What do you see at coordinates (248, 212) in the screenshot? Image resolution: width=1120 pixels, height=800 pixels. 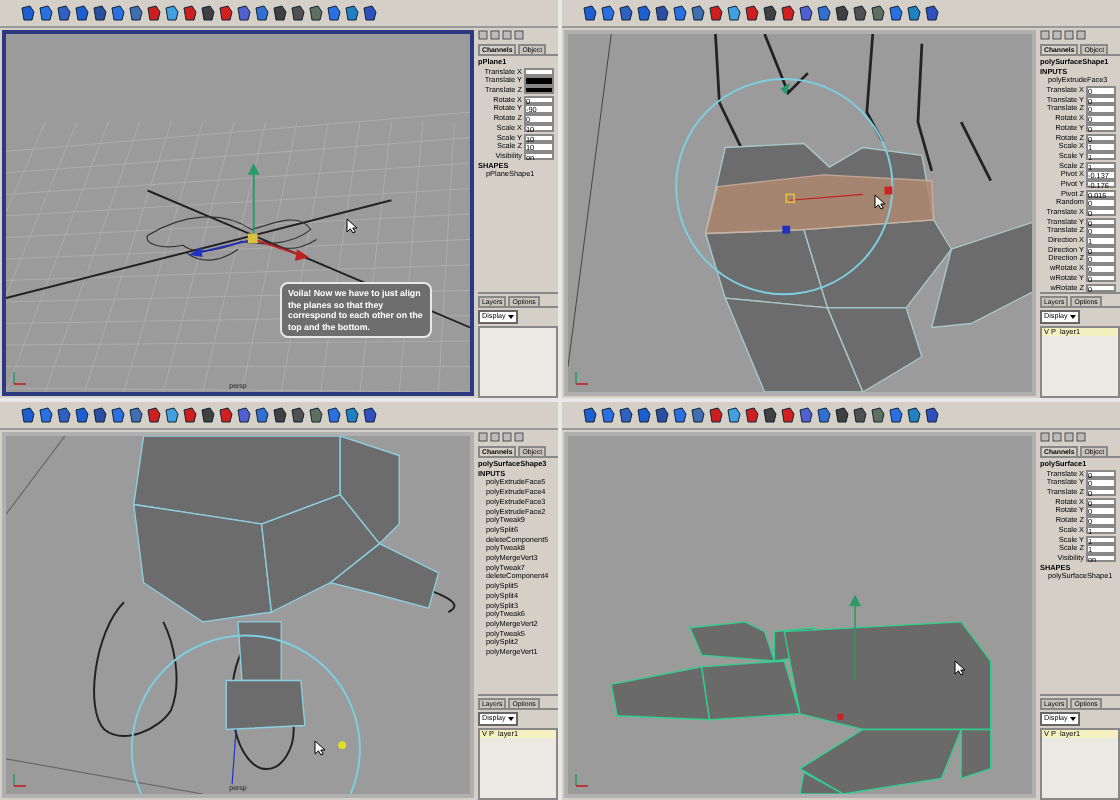 I see `move-manipulator-drawing` at bounding box center [248, 212].